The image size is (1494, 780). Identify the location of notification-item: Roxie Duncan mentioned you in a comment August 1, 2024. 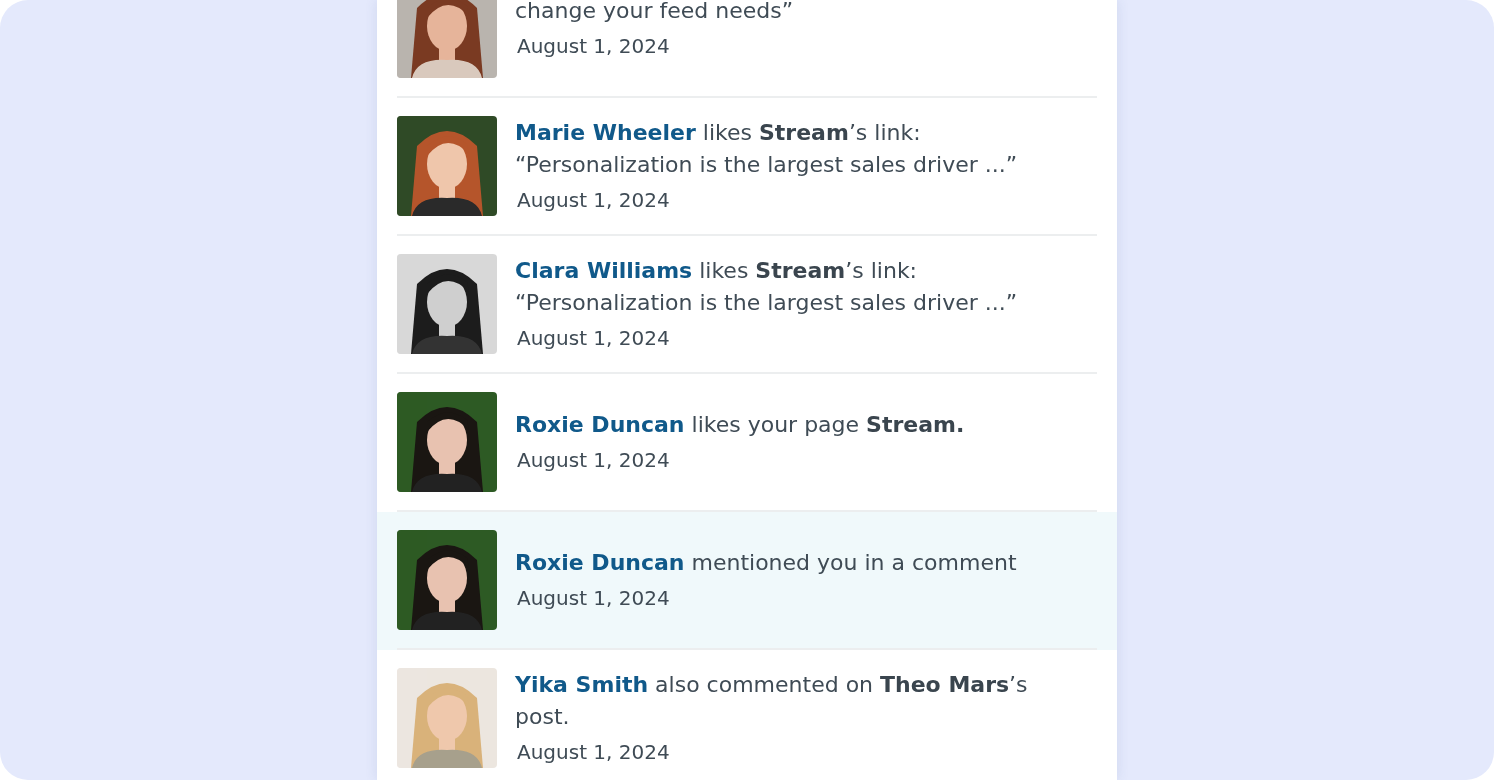
(747, 581).